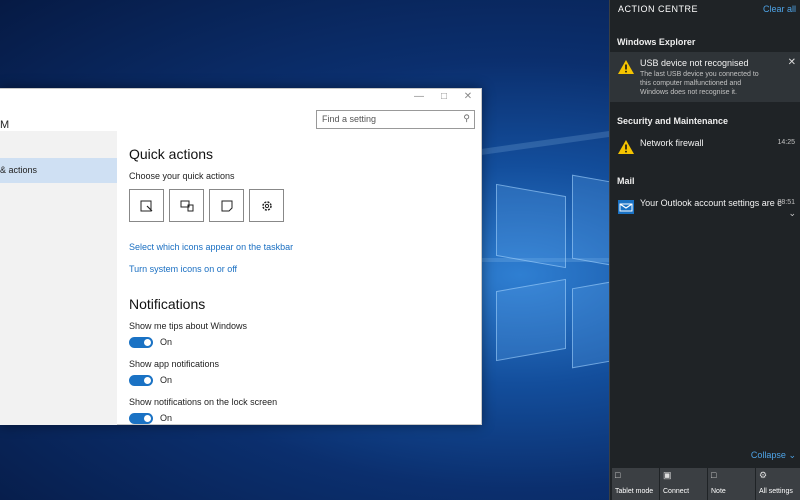 The width and height of the screenshot is (800, 500). I want to click on collapse-link: Collapse ⌄, so click(773, 455).